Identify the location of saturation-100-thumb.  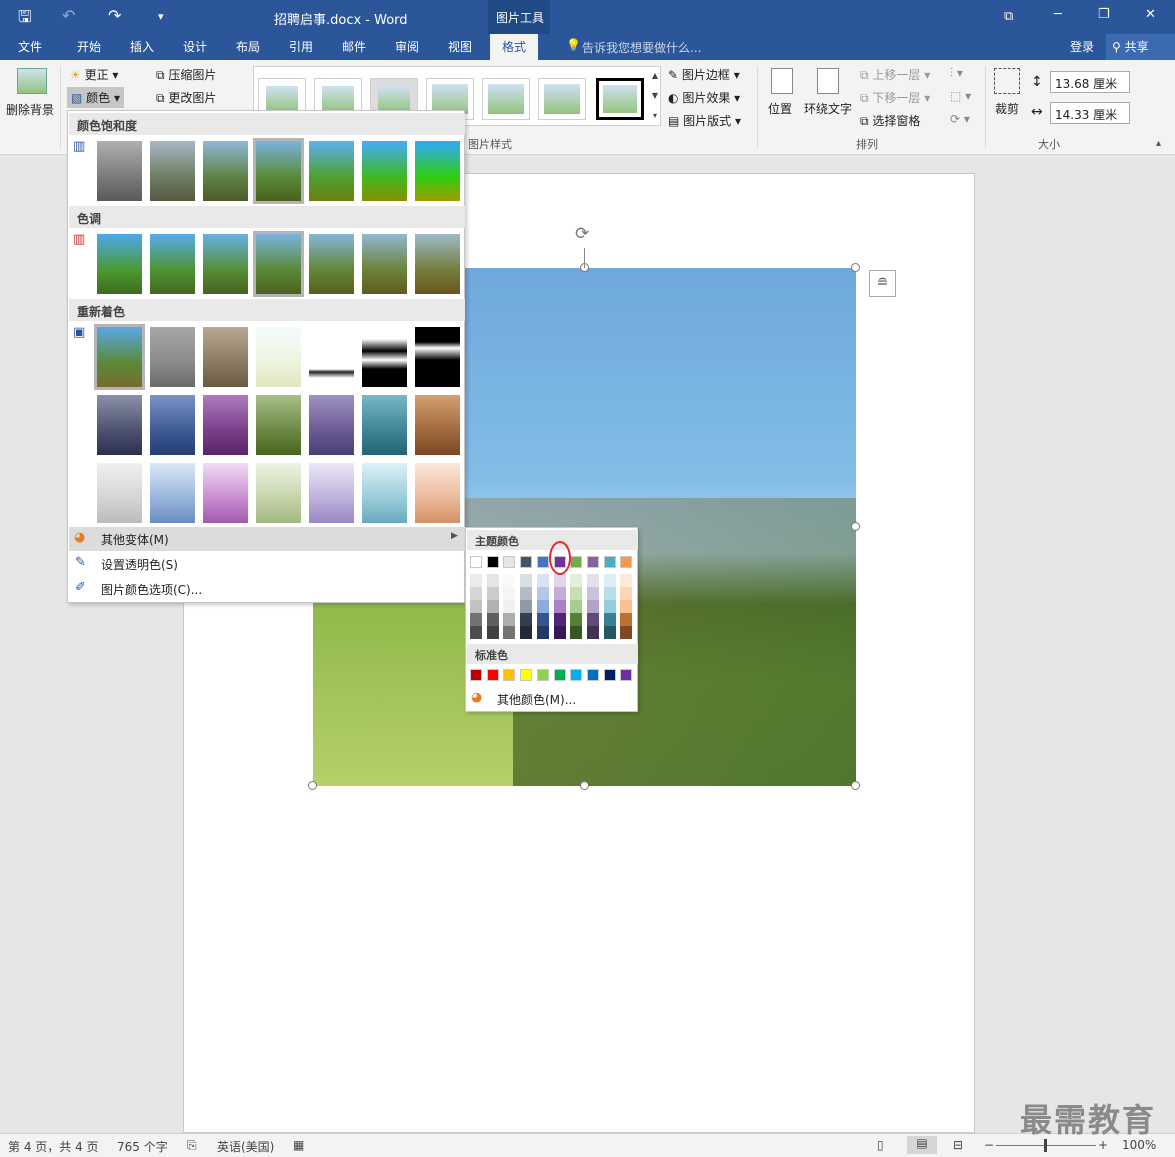
(278, 171).